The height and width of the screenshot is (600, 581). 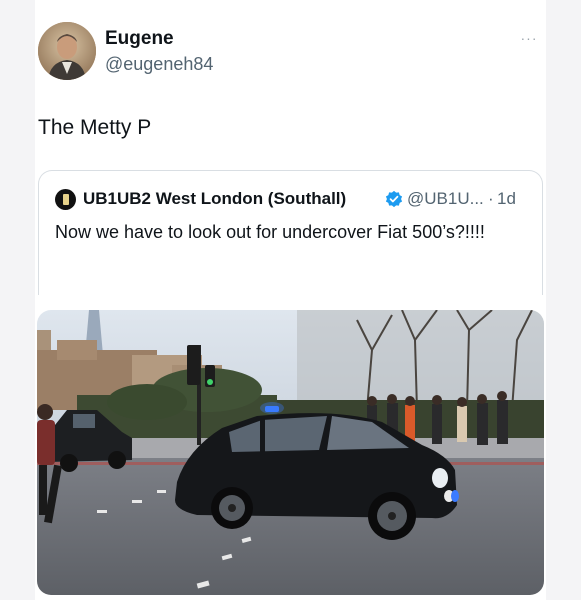 What do you see at coordinates (65, 199) in the screenshot?
I see `quoted-author-avatar` at bounding box center [65, 199].